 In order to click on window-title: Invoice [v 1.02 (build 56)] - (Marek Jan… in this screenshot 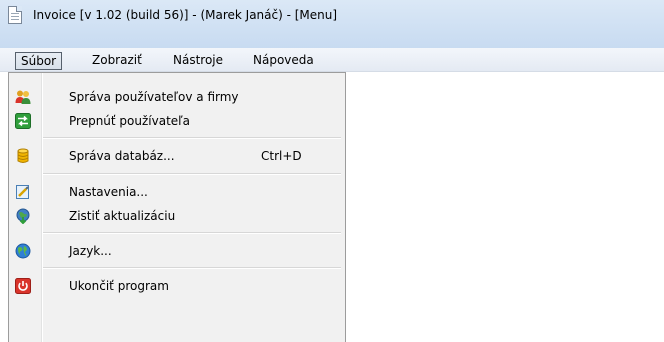, I will do `click(185, 15)`.